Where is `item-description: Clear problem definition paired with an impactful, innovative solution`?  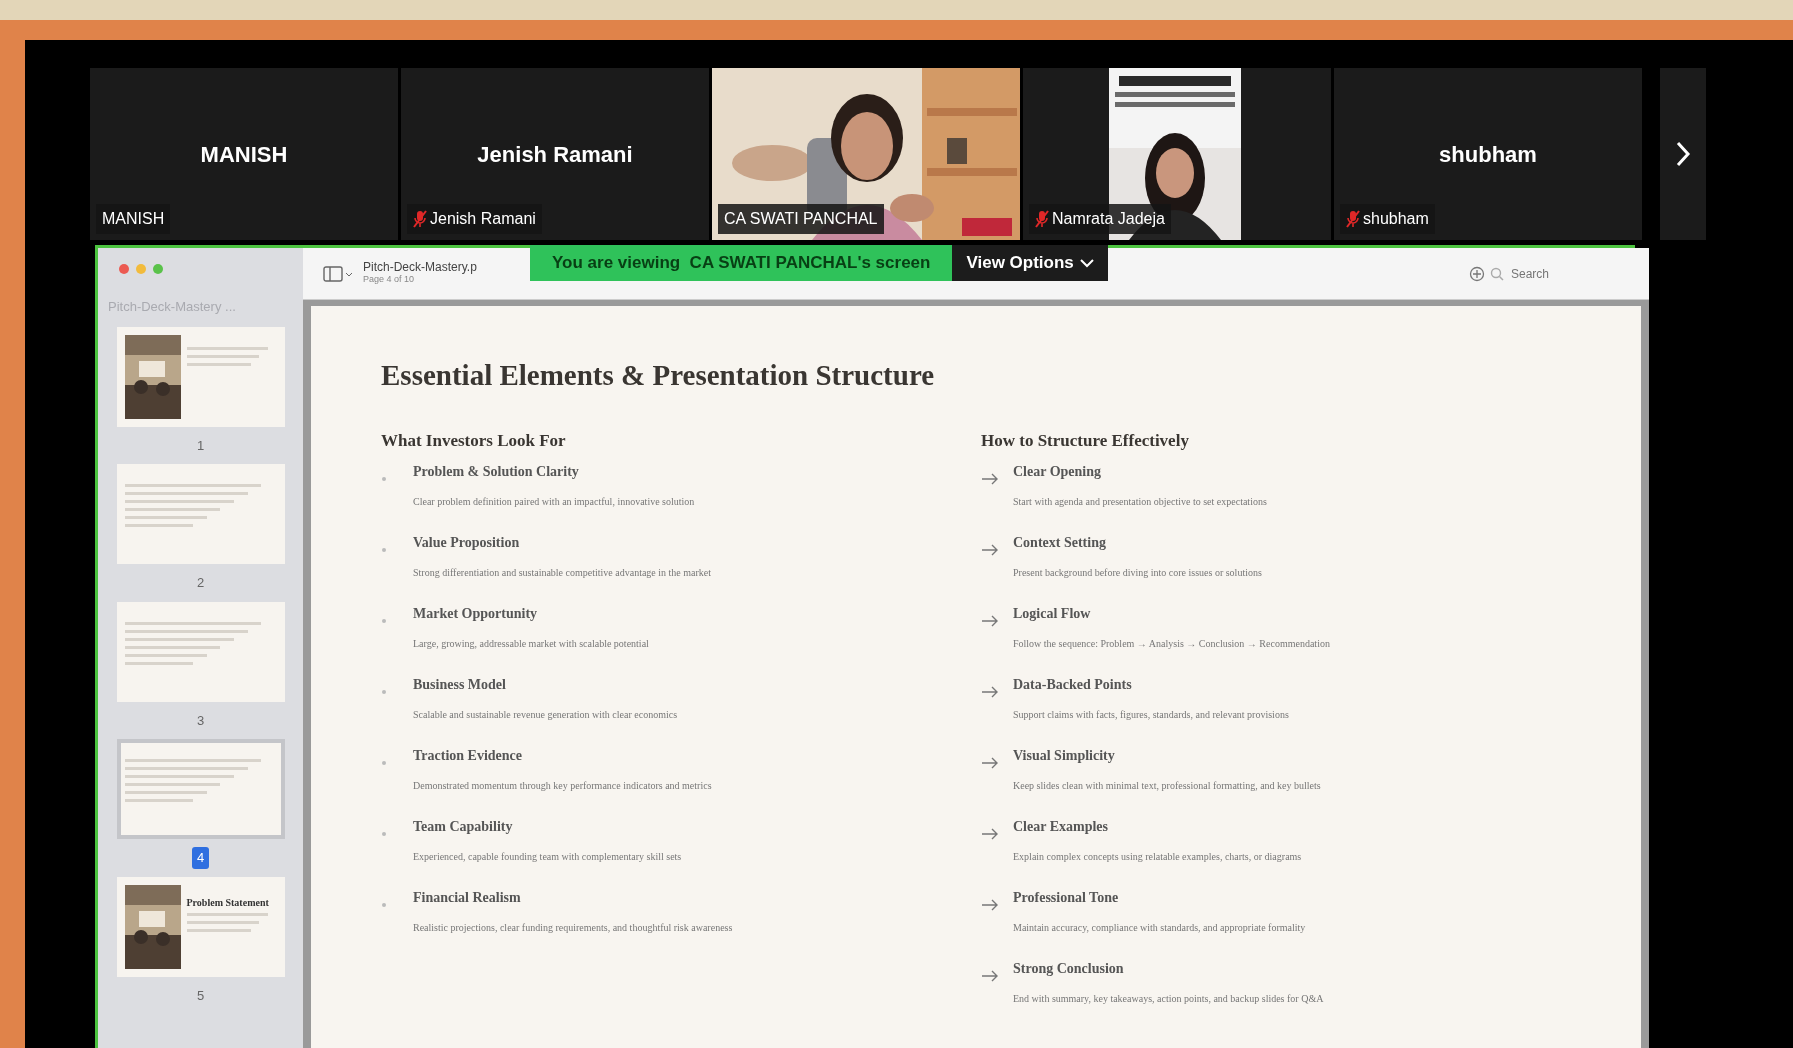
item-description: Clear problem definition paired with an impactful, innovative solution is located at coordinates (554, 502).